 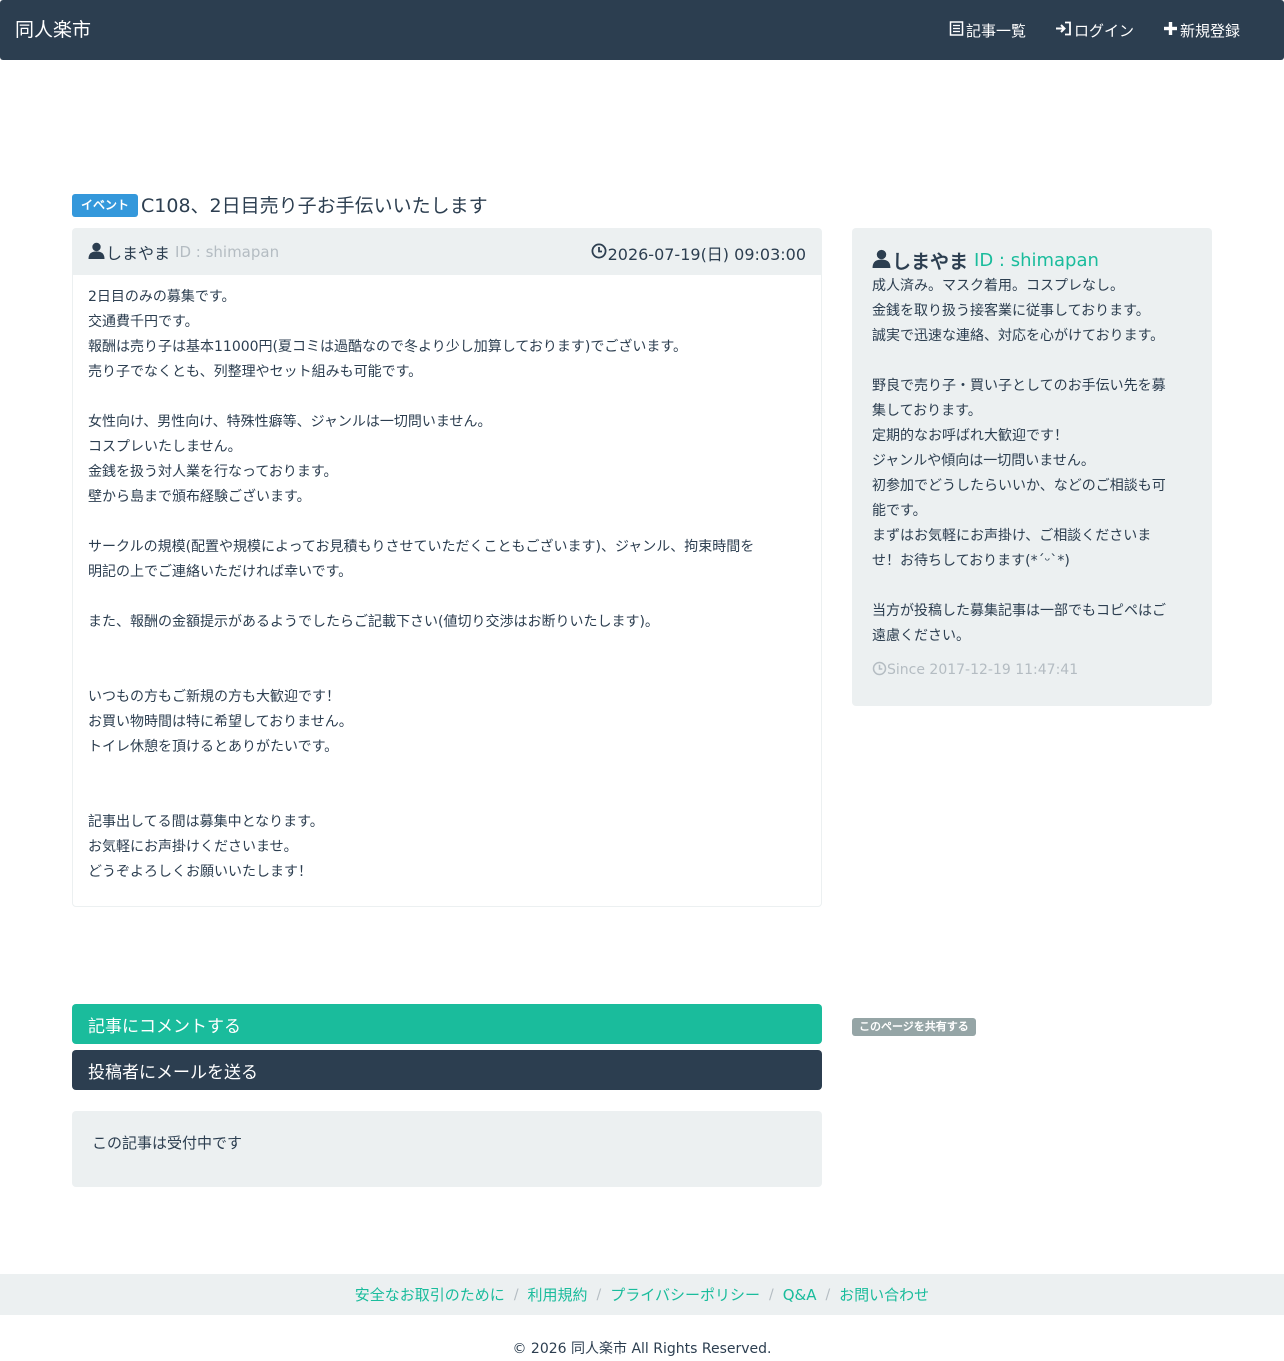 I want to click on profile-since-text: Since 2017-12-19 11:47:41, so click(x=983, y=670).